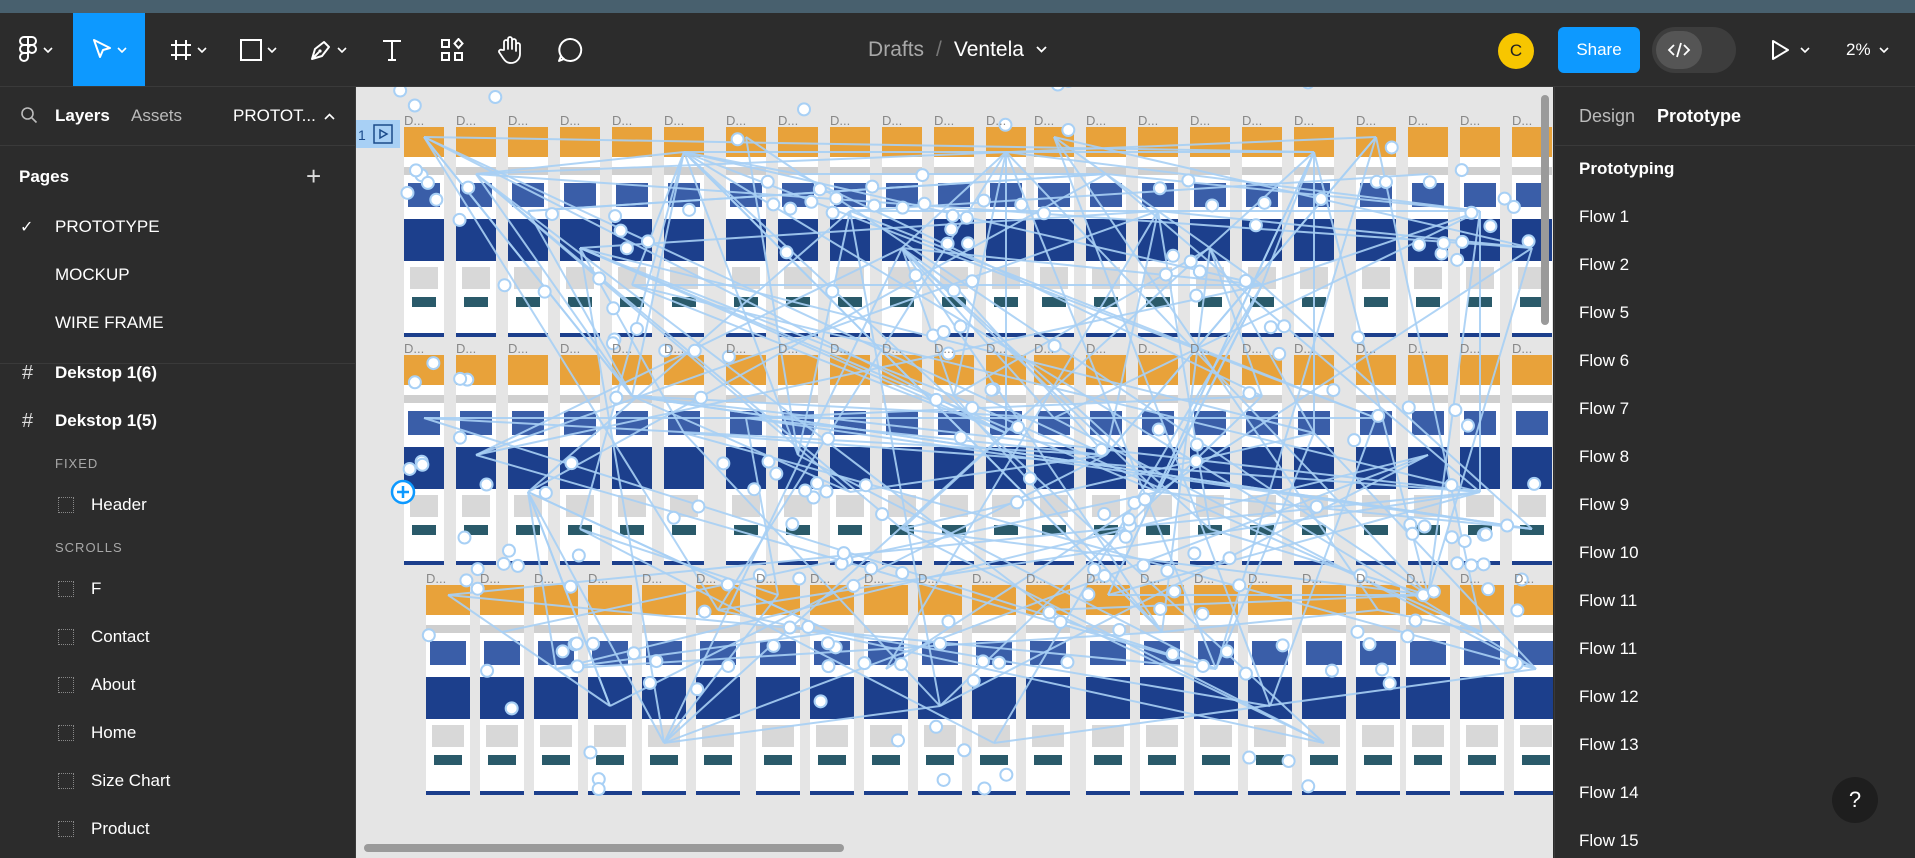 The height and width of the screenshot is (858, 1915). Describe the element at coordinates (510, 49) in the screenshot. I see `hand-tool-button` at that location.